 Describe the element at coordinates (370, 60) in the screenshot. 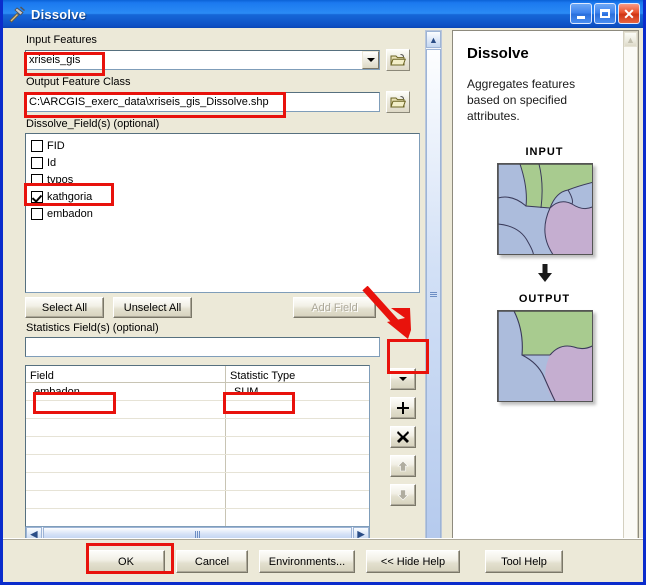

I see `input-features-dropdown-button` at that location.